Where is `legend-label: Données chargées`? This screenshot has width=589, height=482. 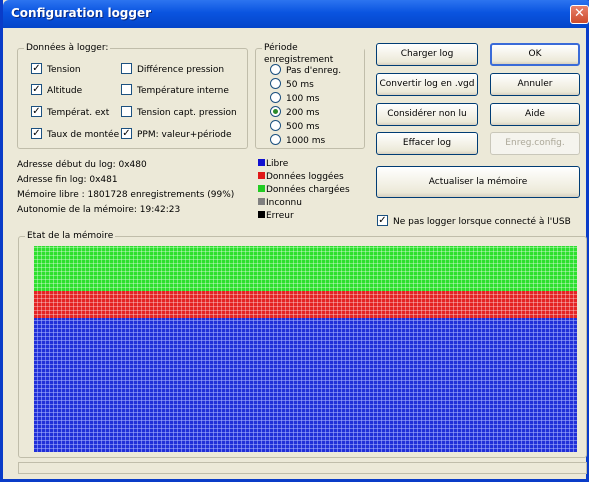
legend-label: Données chargées is located at coordinates (308, 190).